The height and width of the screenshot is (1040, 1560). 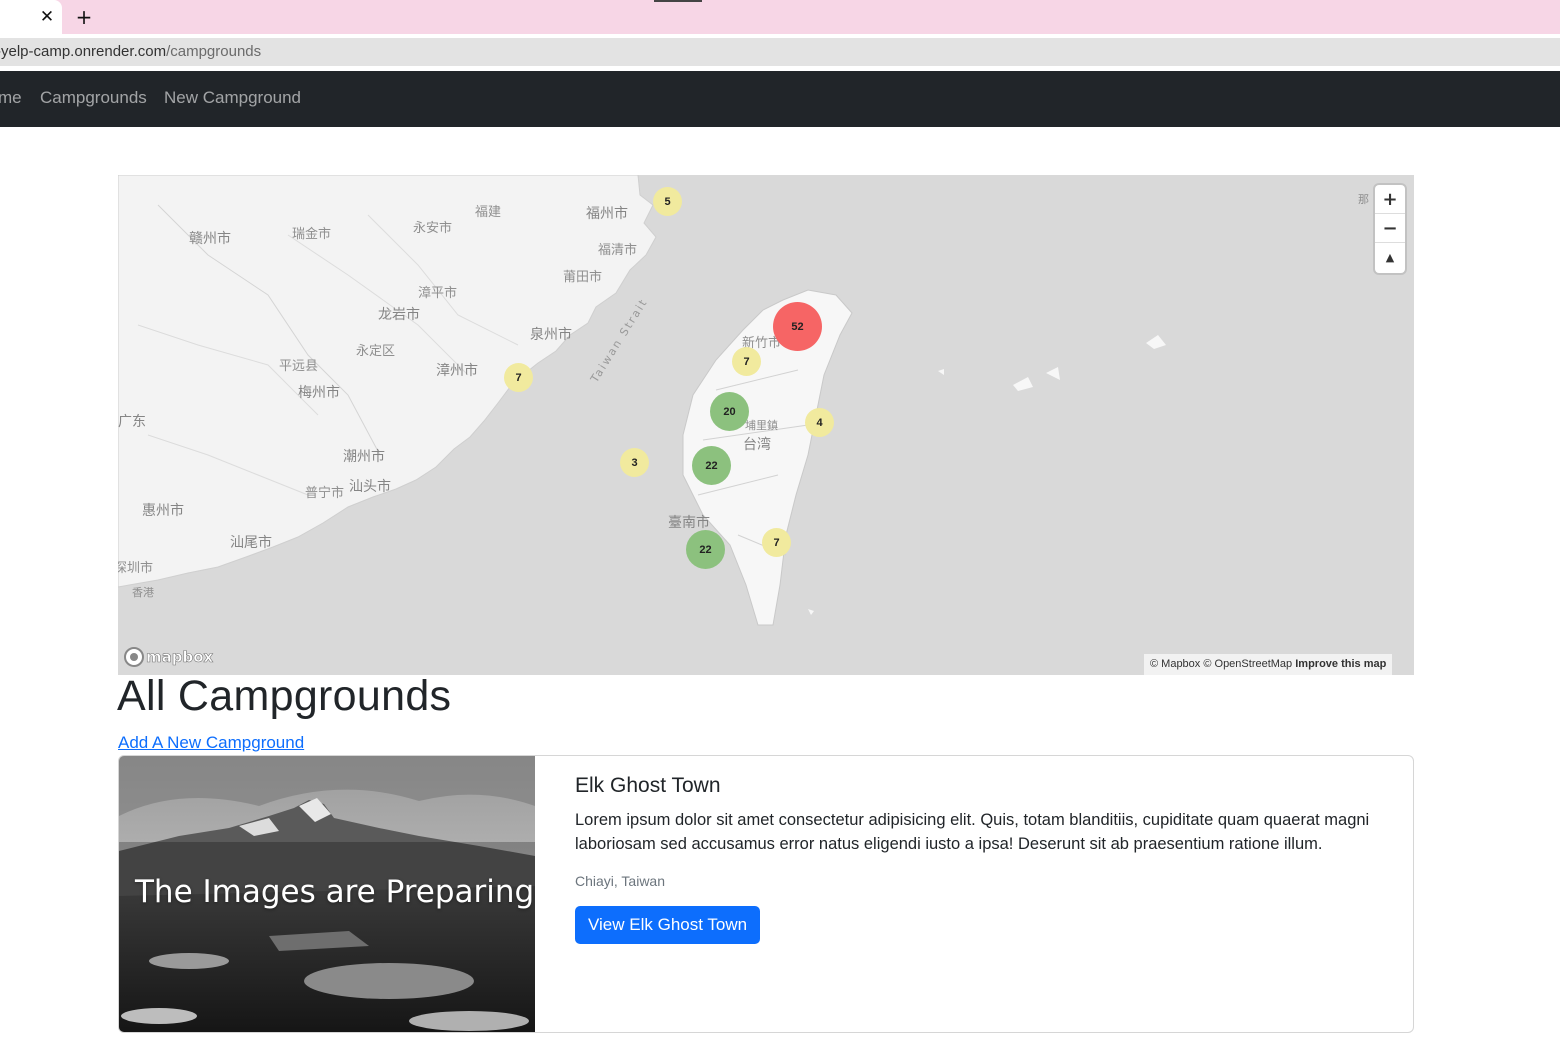 I want to click on campground-image: The Images are Preparing, so click(x=327, y=894).